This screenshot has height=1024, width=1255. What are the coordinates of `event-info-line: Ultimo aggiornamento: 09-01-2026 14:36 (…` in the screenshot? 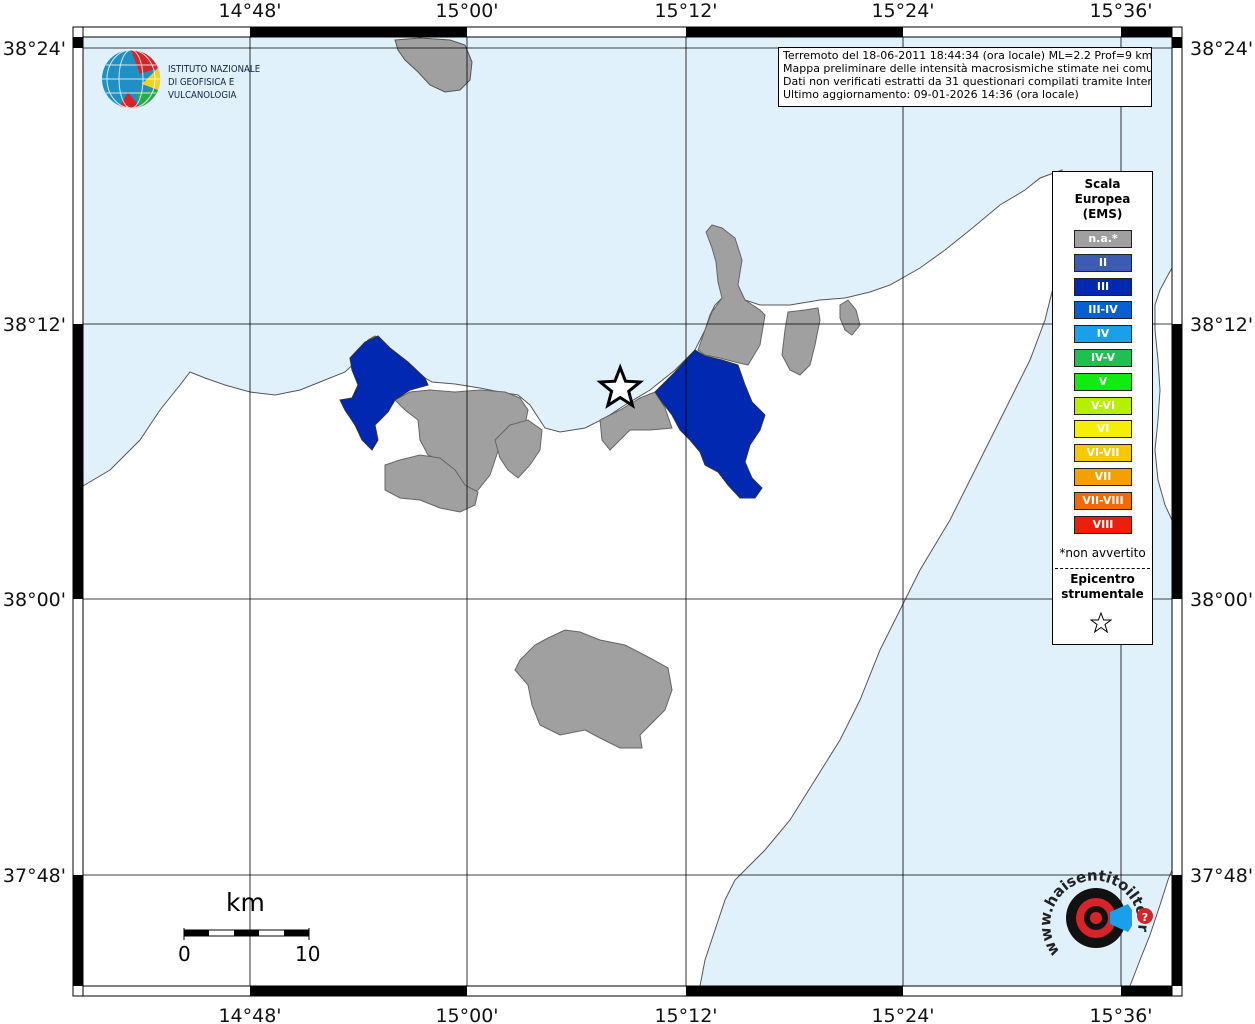 It's located at (931, 94).